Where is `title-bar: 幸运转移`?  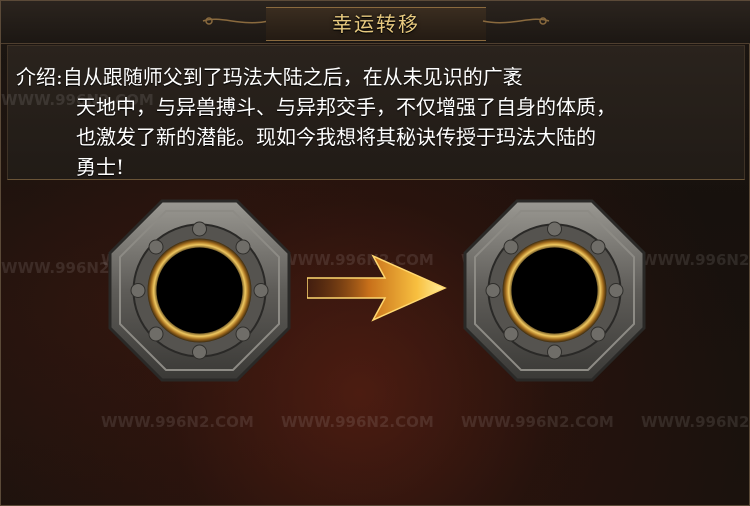 title-bar: 幸运转移 is located at coordinates (375, 22).